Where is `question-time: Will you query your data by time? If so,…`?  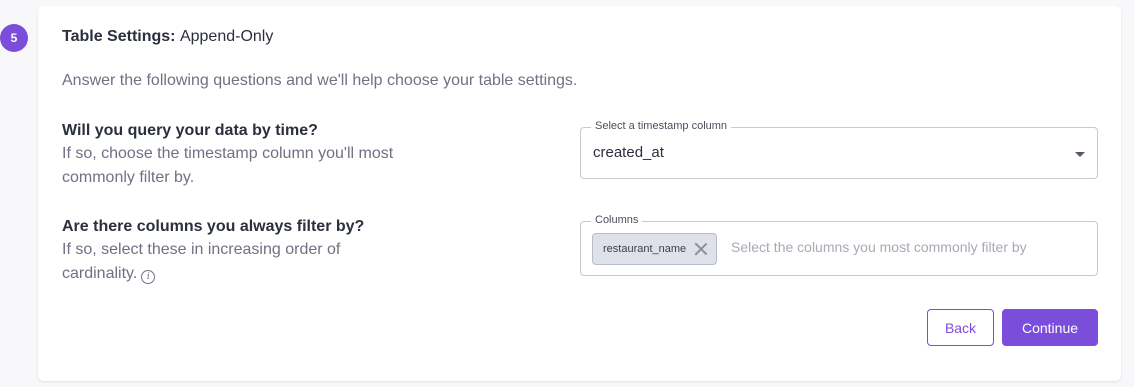 question-time: Will you query your data by time? If so,… is located at coordinates (232, 155).